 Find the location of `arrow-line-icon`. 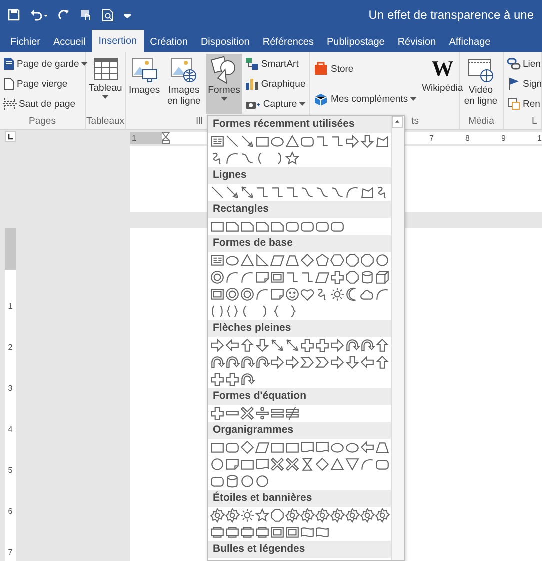

arrow-line-icon is located at coordinates (247, 141).